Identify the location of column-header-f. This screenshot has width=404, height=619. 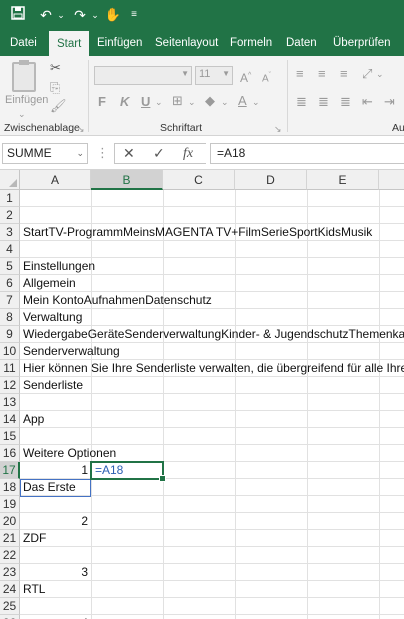
(391, 180).